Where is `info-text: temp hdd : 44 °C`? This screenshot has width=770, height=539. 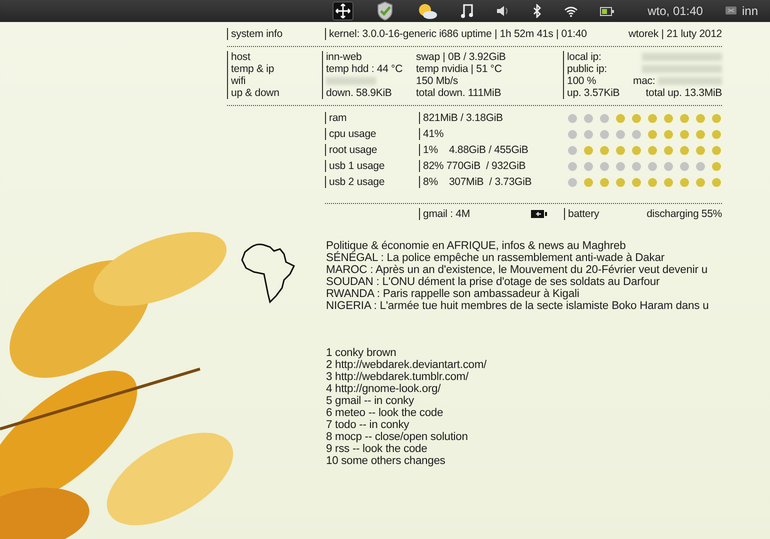 info-text: temp hdd : 44 °C is located at coordinates (364, 69).